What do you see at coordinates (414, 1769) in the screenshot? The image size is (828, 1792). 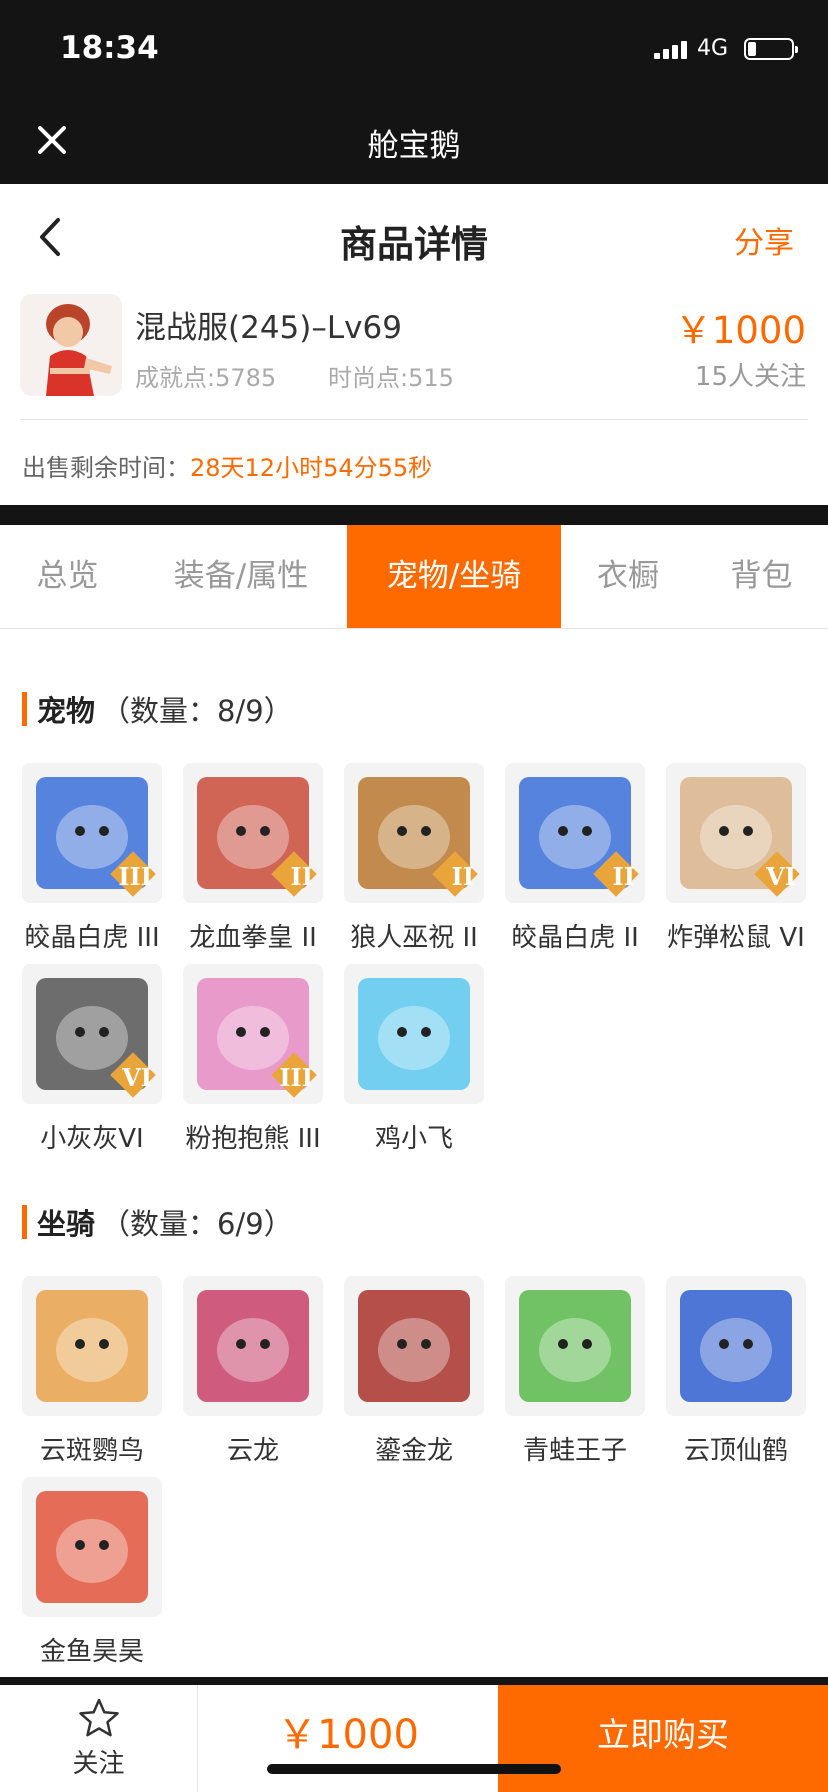 I see `home-indicator` at bounding box center [414, 1769].